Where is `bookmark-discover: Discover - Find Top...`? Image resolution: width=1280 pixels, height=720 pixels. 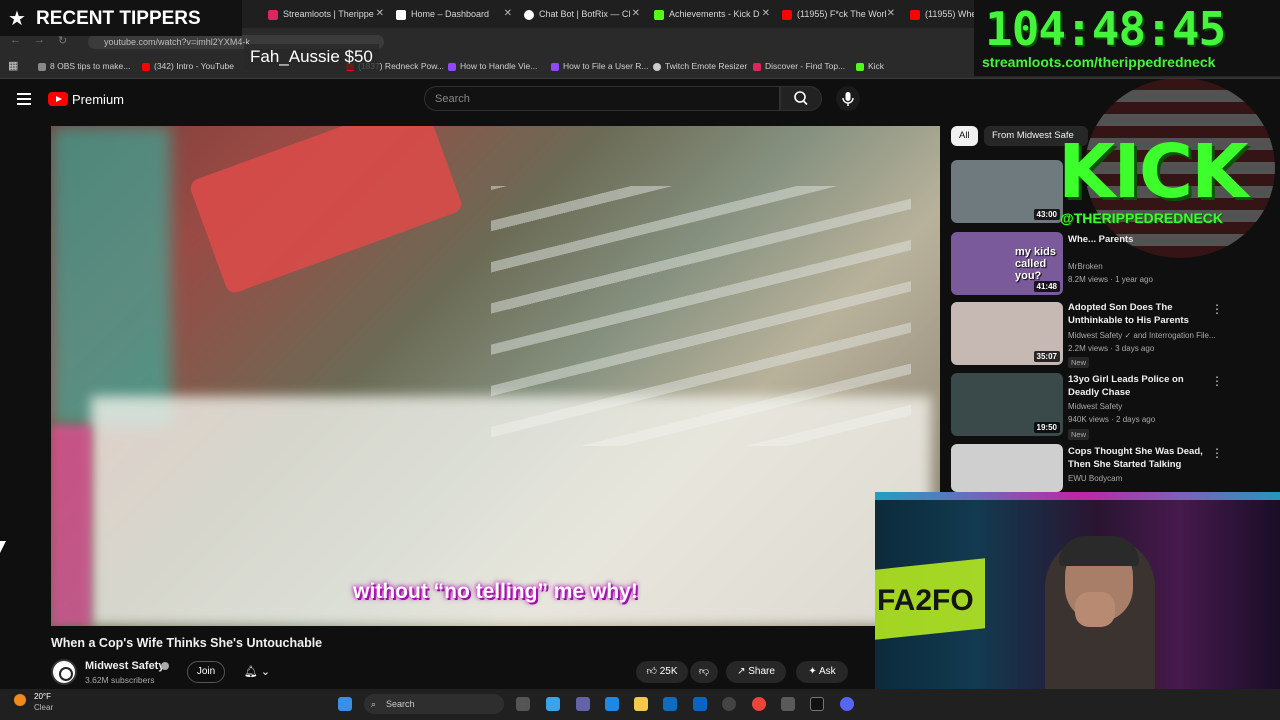
bookmark-discover: Discover - Find Top... is located at coordinates (799, 66).